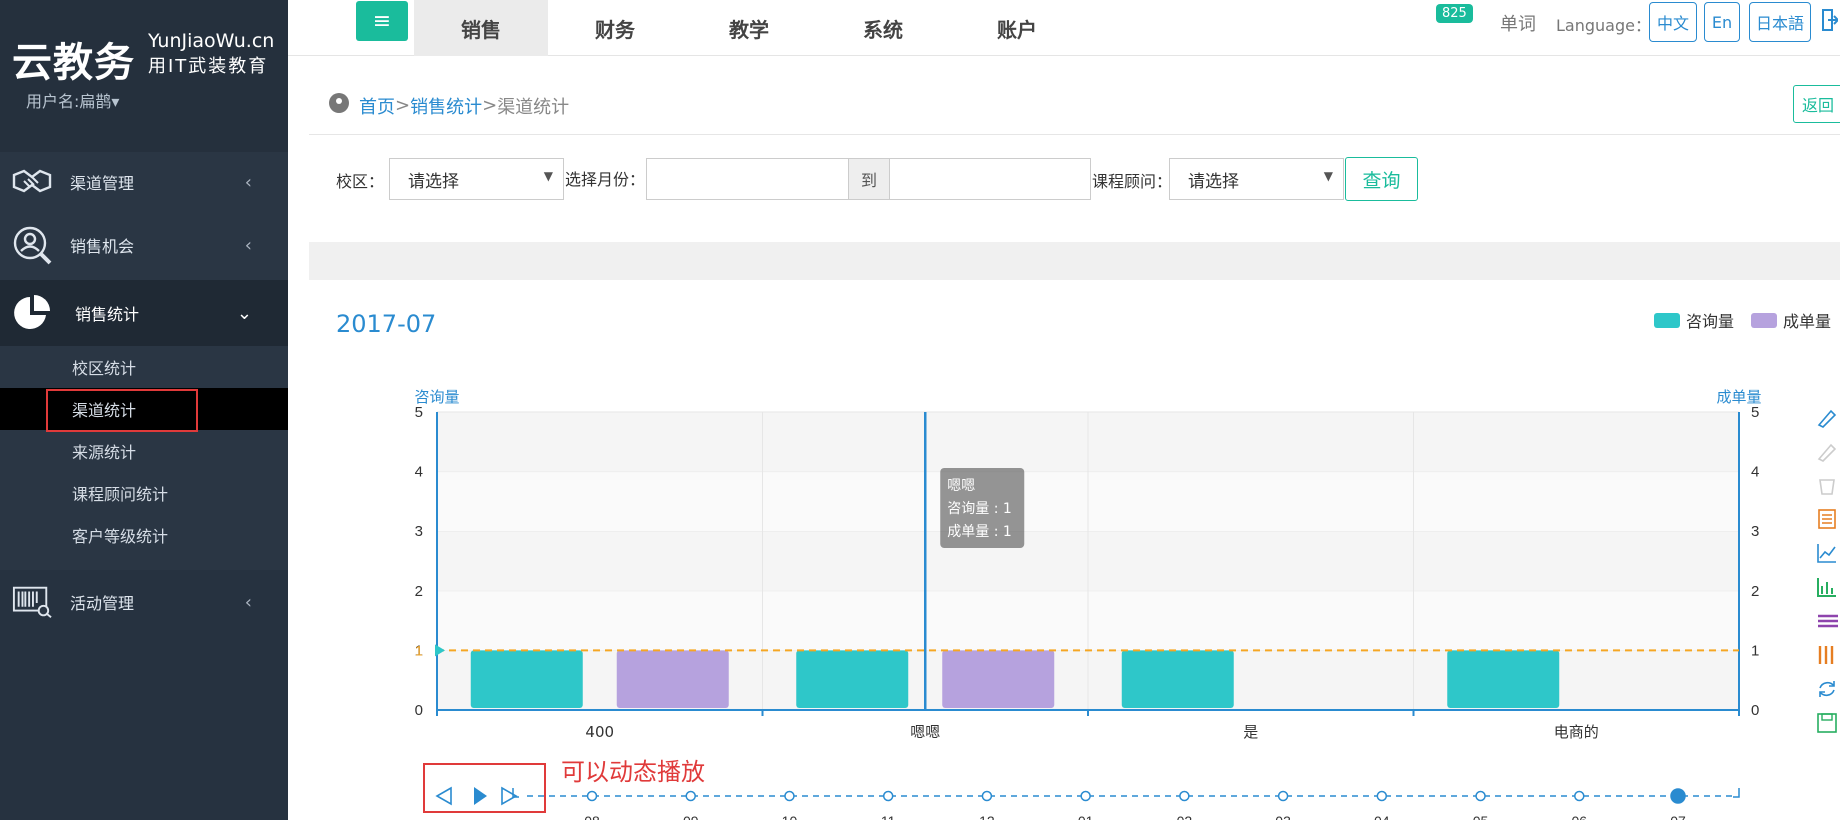 This screenshot has height=820, width=1840. Describe the element at coordinates (1673, 22) in the screenshot. I see `lang-zh-button: 中文` at that location.